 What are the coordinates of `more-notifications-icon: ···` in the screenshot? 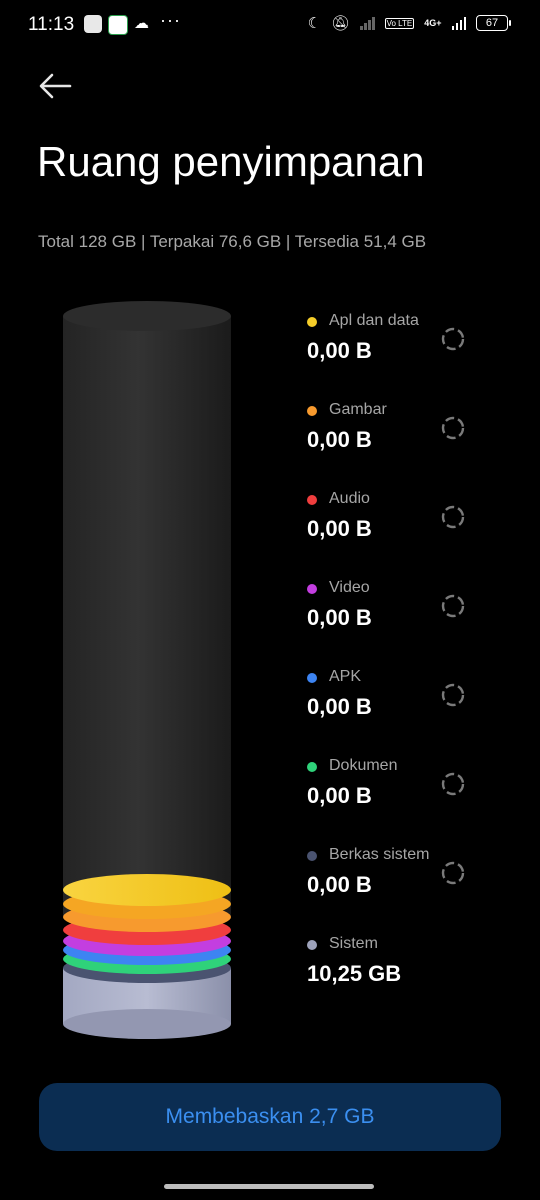 It's located at (170, 20).